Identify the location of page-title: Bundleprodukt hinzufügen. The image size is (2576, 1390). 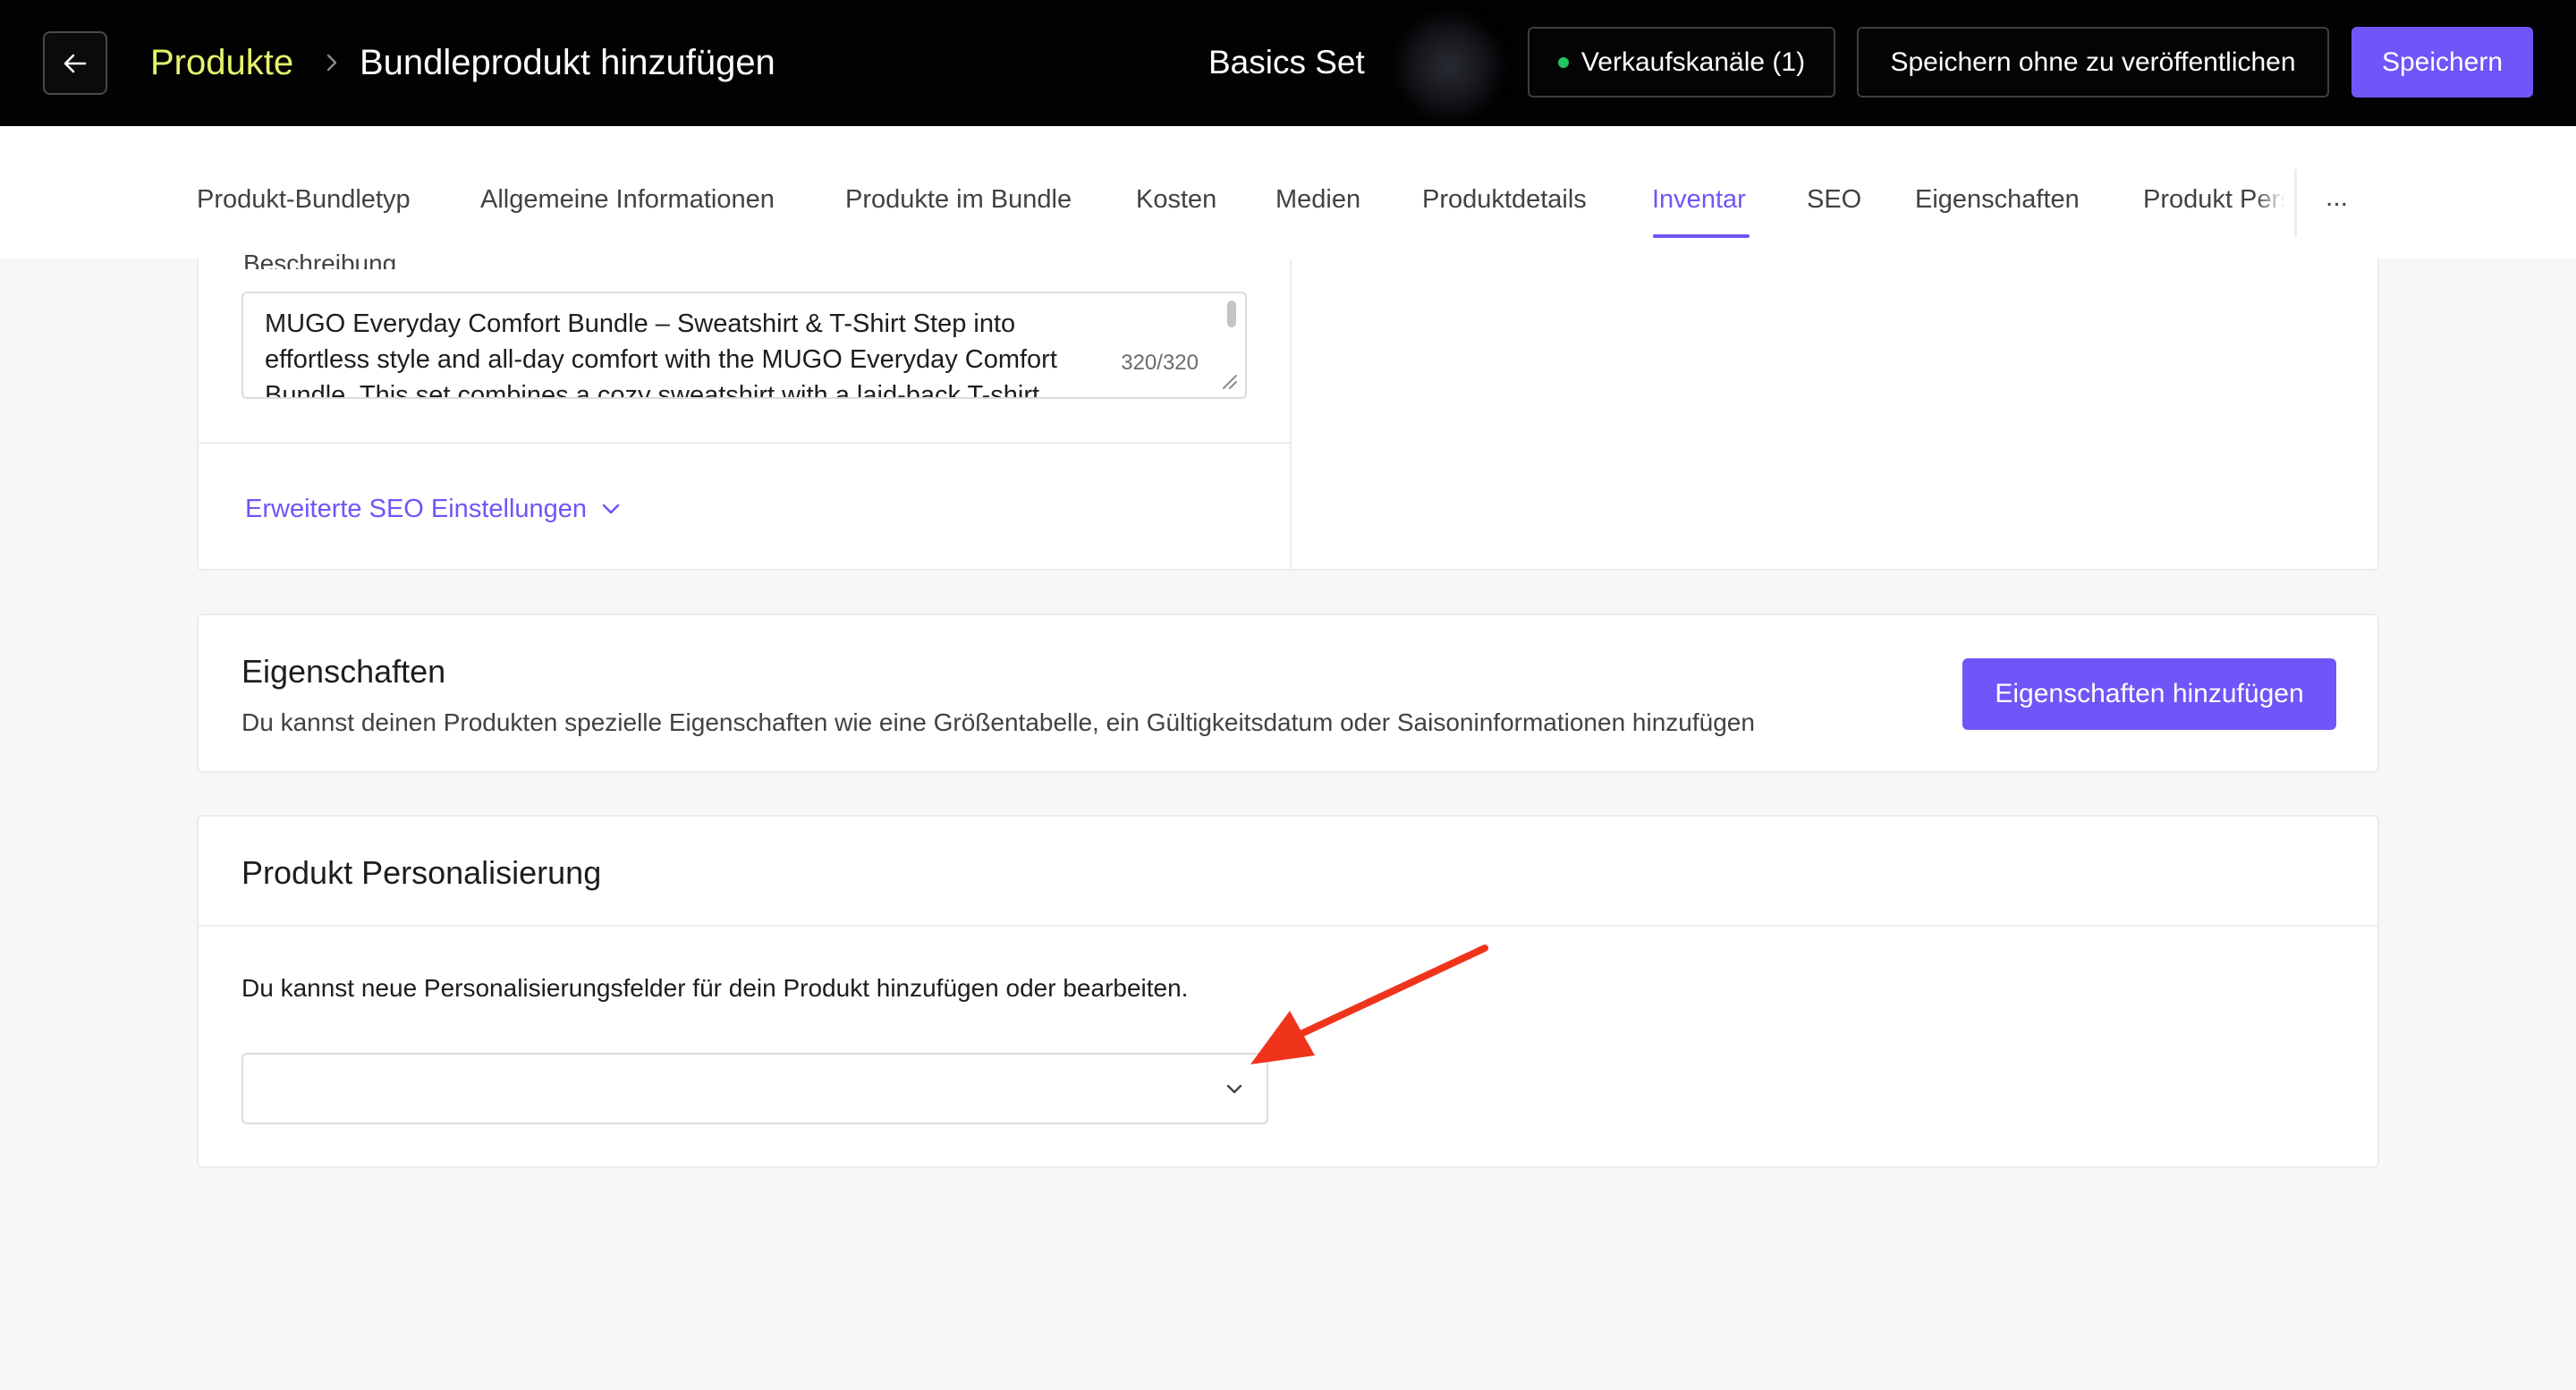
(567, 62).